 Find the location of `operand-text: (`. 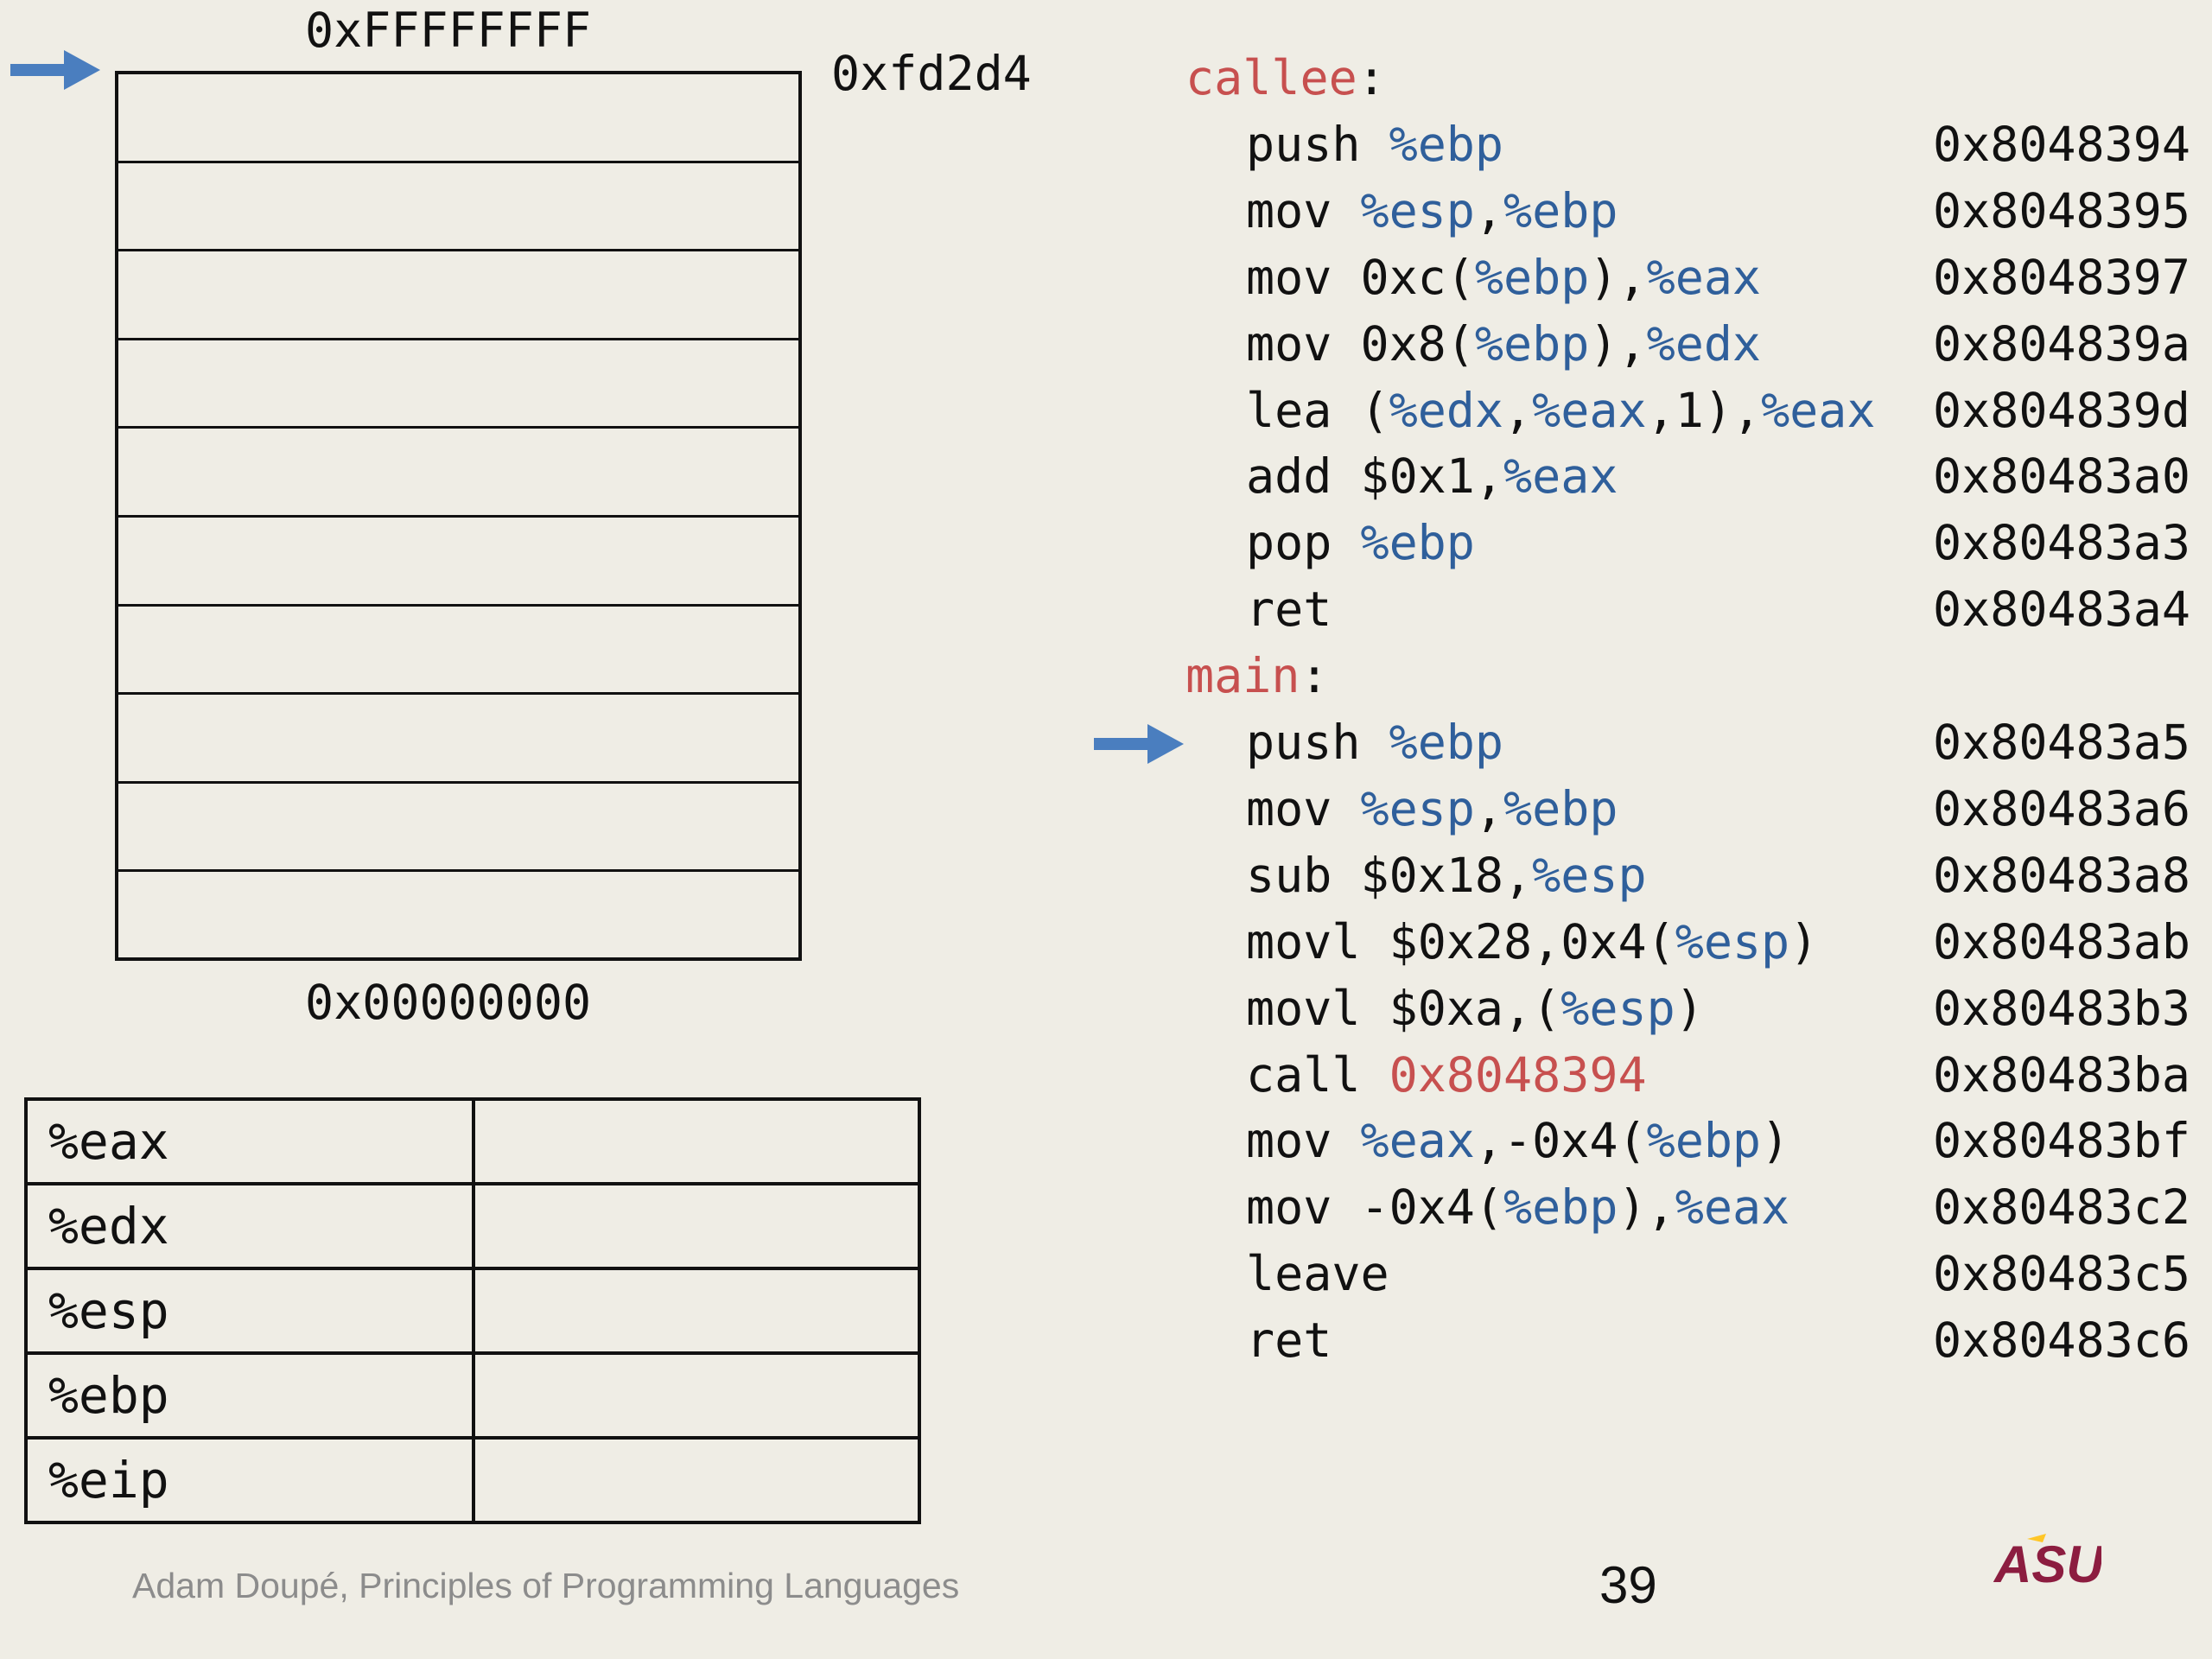

operand-text: ( is located at coordinates (1374, 410).